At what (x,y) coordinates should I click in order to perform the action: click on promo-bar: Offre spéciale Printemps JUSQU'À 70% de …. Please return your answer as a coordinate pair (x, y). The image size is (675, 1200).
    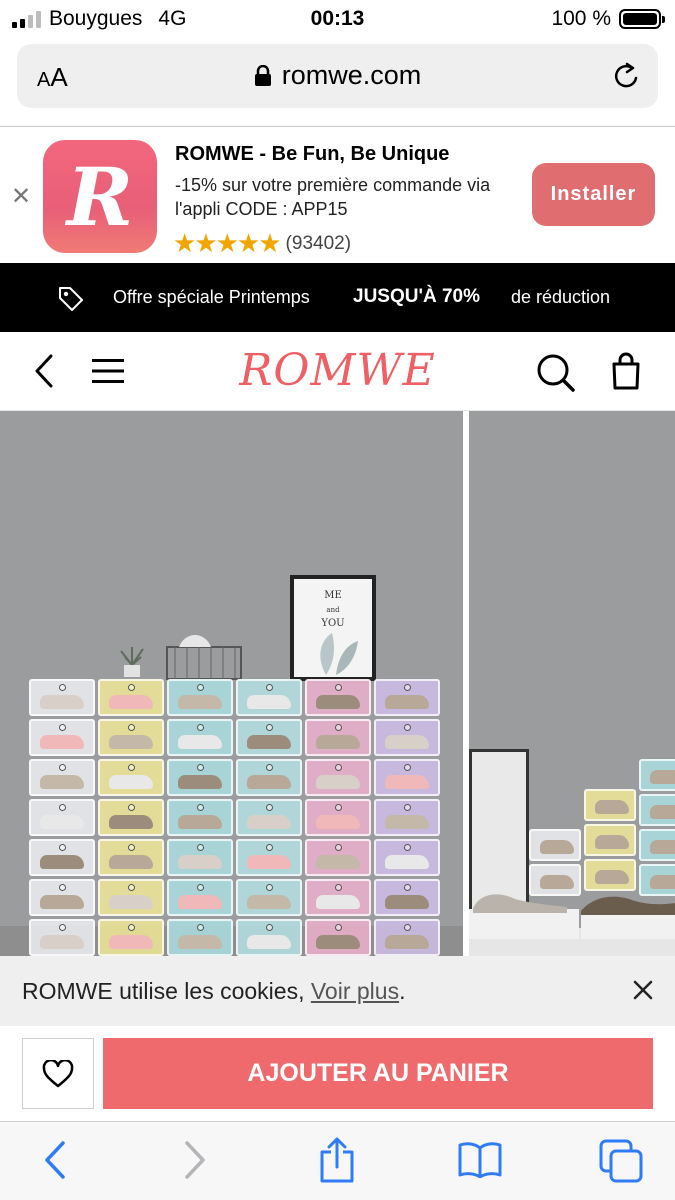
    Looking at the image, I should click on (337, 297).